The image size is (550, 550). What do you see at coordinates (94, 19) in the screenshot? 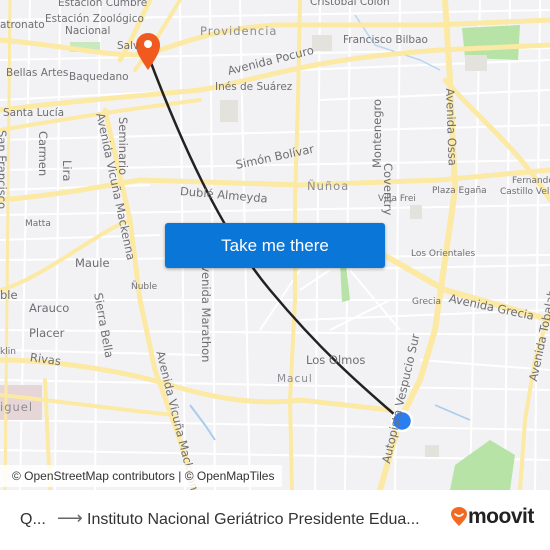
I see `map-label: Estación Zoológico` at bounding box center [94, 19].